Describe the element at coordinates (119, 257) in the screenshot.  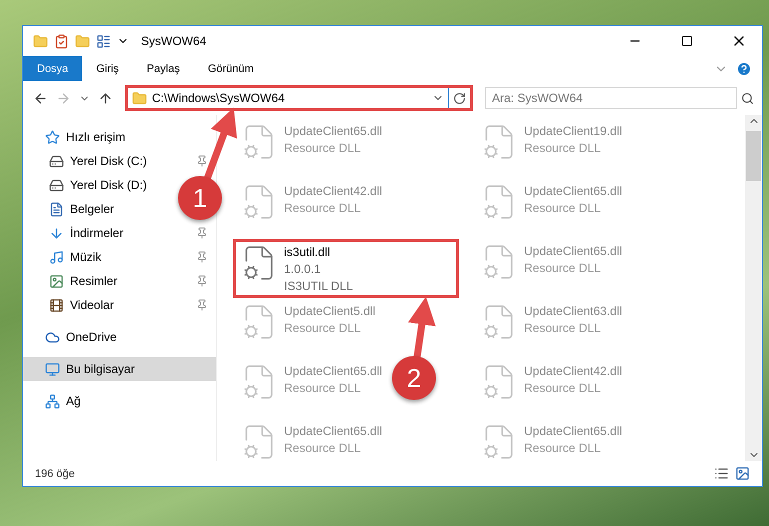
I see `sidebar-item: Müzik` at that location.